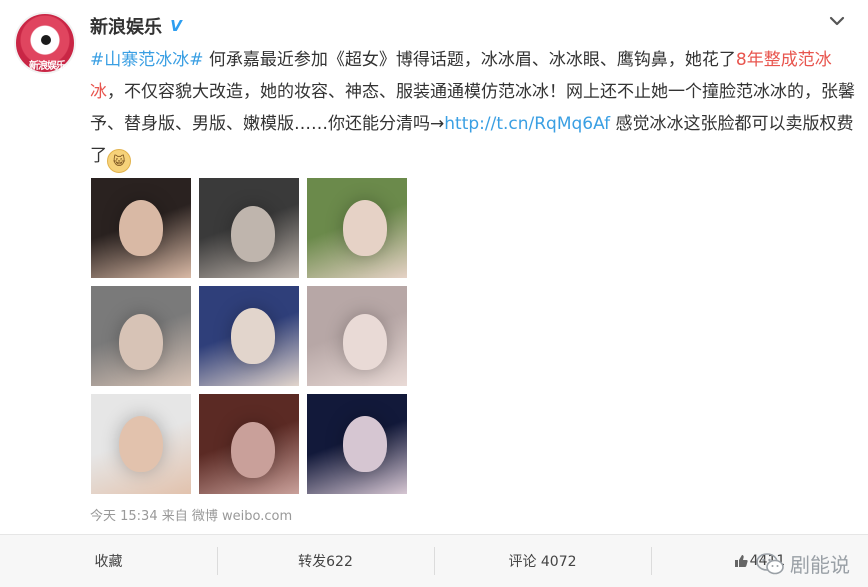  I want to click on author-header: 新浪娱乐 V, so click(137, 26).